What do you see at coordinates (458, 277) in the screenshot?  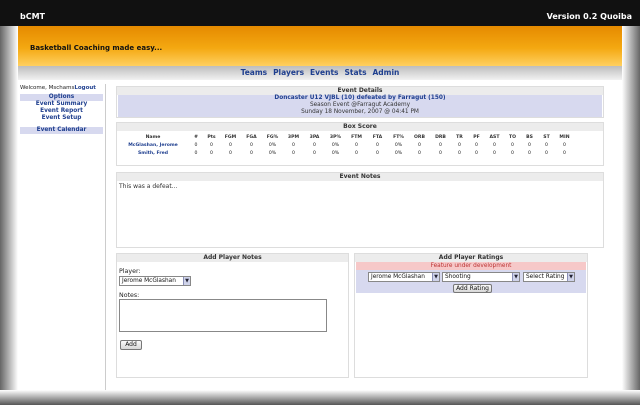 I see `skill-select-value: Shooting` at bounding box center [458, 277].